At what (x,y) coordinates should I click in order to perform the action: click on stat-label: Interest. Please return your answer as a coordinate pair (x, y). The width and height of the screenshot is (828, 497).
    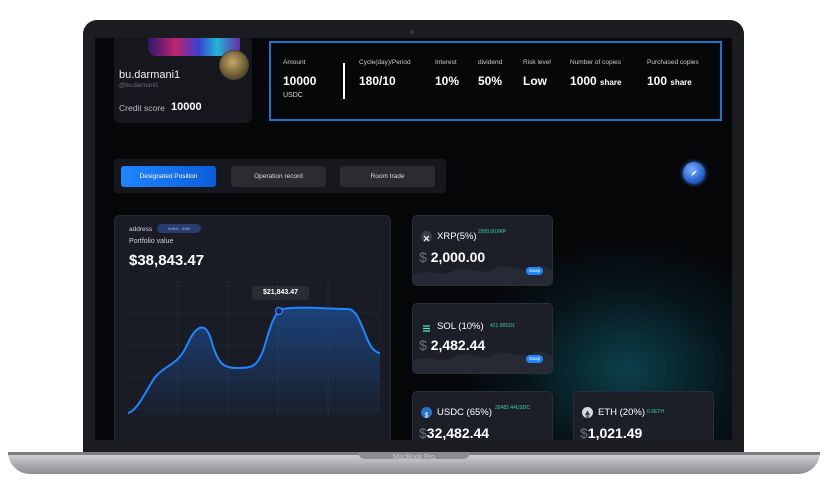
    Looking at the image, I should click on (446, 62).